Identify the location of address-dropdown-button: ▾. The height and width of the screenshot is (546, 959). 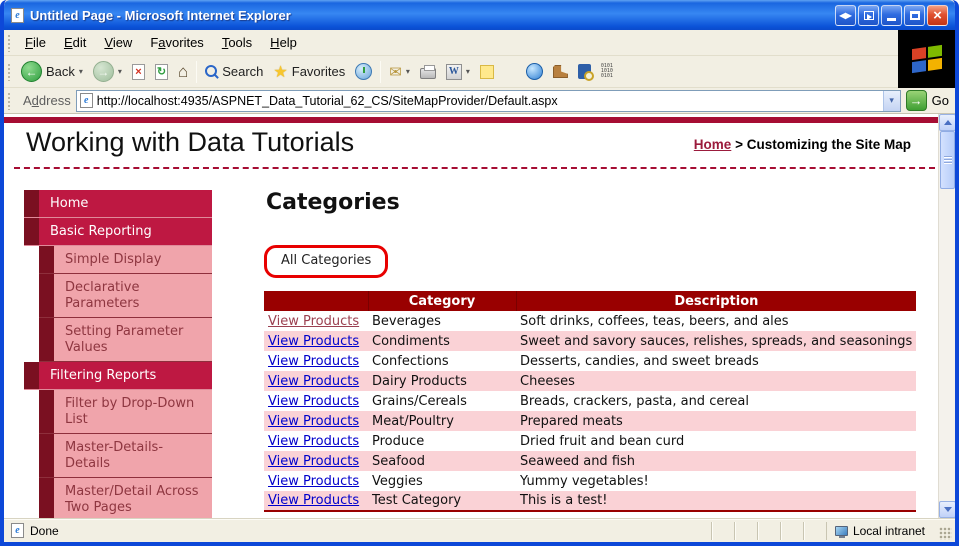
(891, 100).